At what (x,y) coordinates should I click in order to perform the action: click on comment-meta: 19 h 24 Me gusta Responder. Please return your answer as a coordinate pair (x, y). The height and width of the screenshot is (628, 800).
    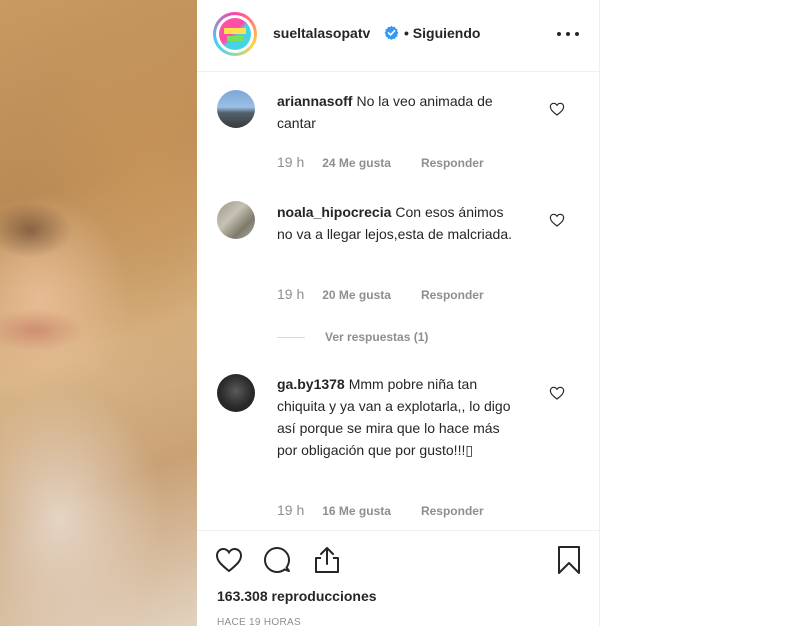
    Looking at the image, I should click on (380, 162).